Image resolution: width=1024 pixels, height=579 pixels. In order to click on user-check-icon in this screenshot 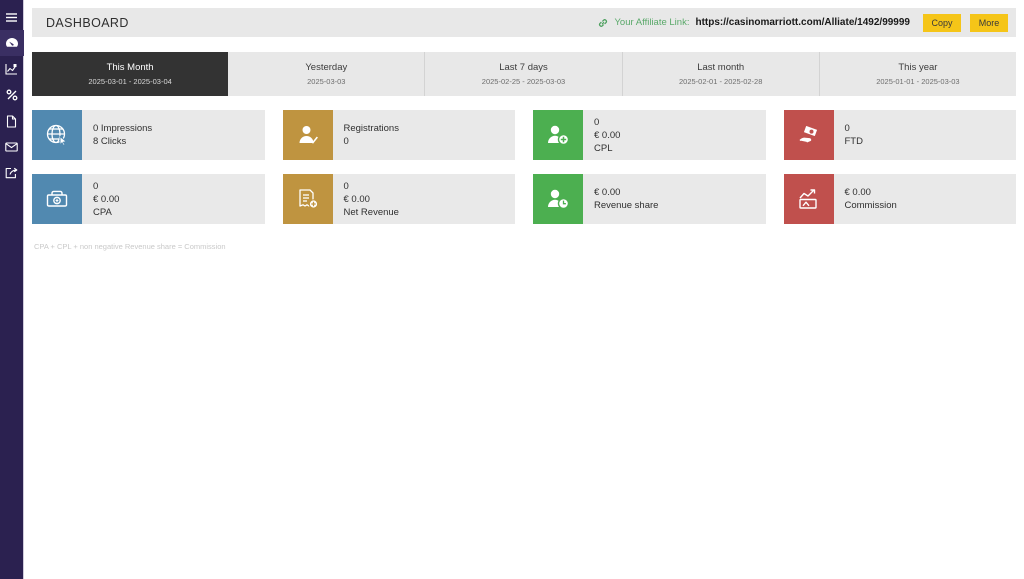, I will do `click(308, 135)`.